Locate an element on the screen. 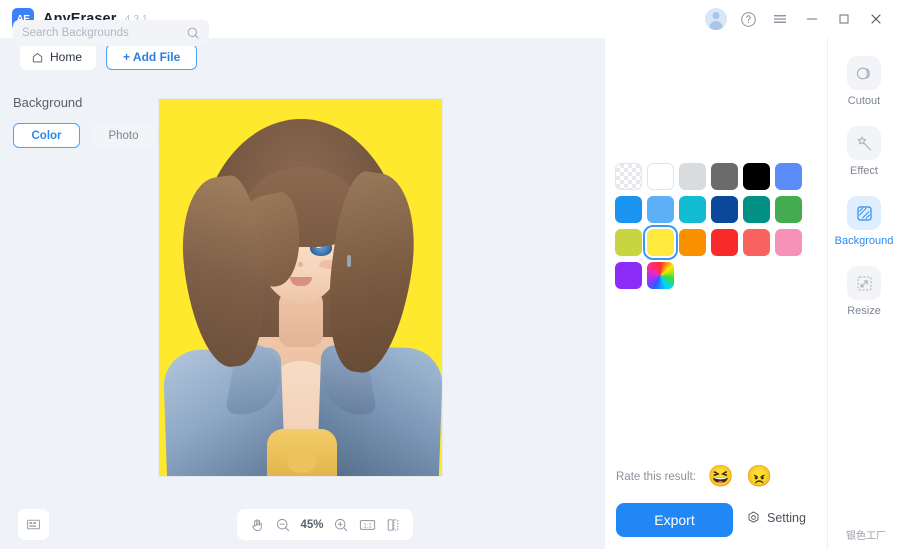 Image resolution: width=900 pixels, height=549 pixels. cutout-circles-icon is located at coordinates (864, 73).